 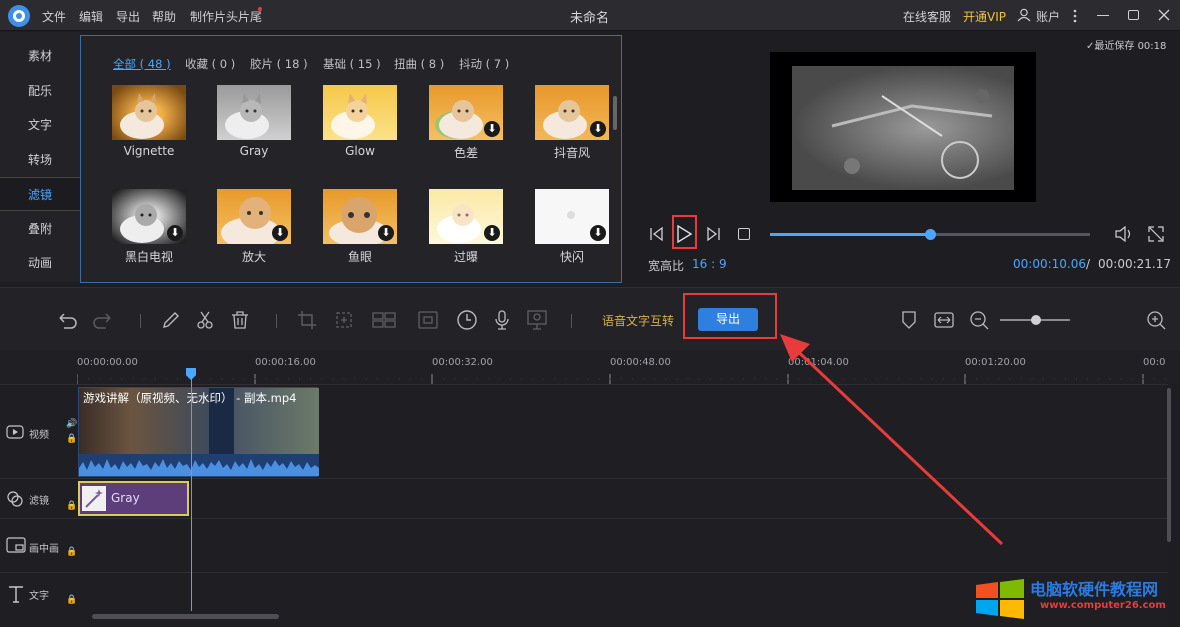 I want to click on close-icon, so click(x=1164, y=15).